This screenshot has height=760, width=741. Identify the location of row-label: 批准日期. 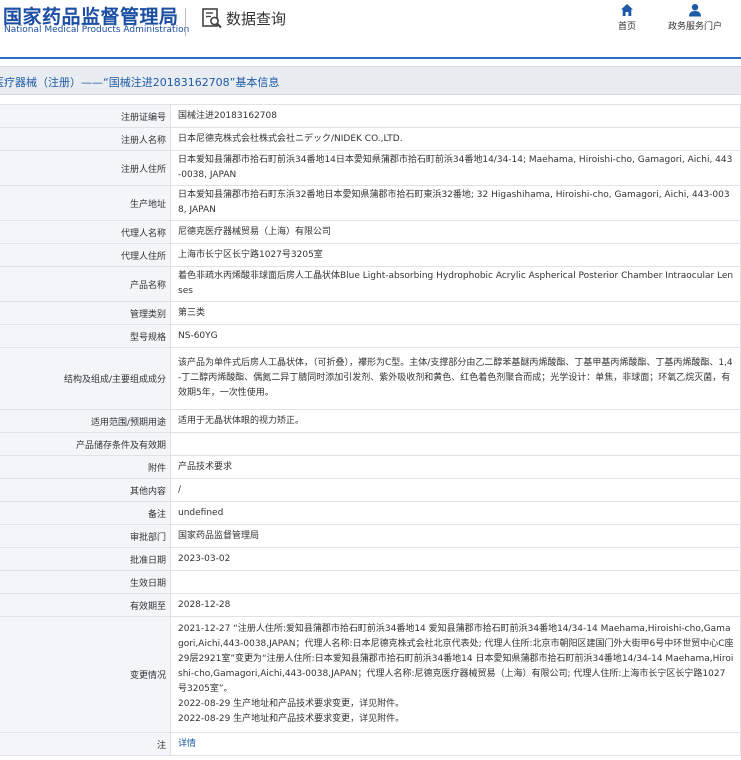
(85, 559).